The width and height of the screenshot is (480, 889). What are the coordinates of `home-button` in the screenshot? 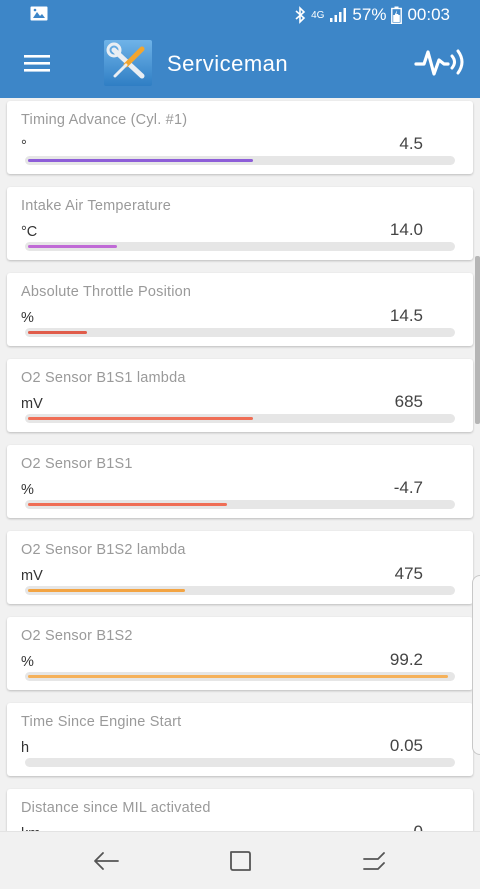 It's located at (240, 861).